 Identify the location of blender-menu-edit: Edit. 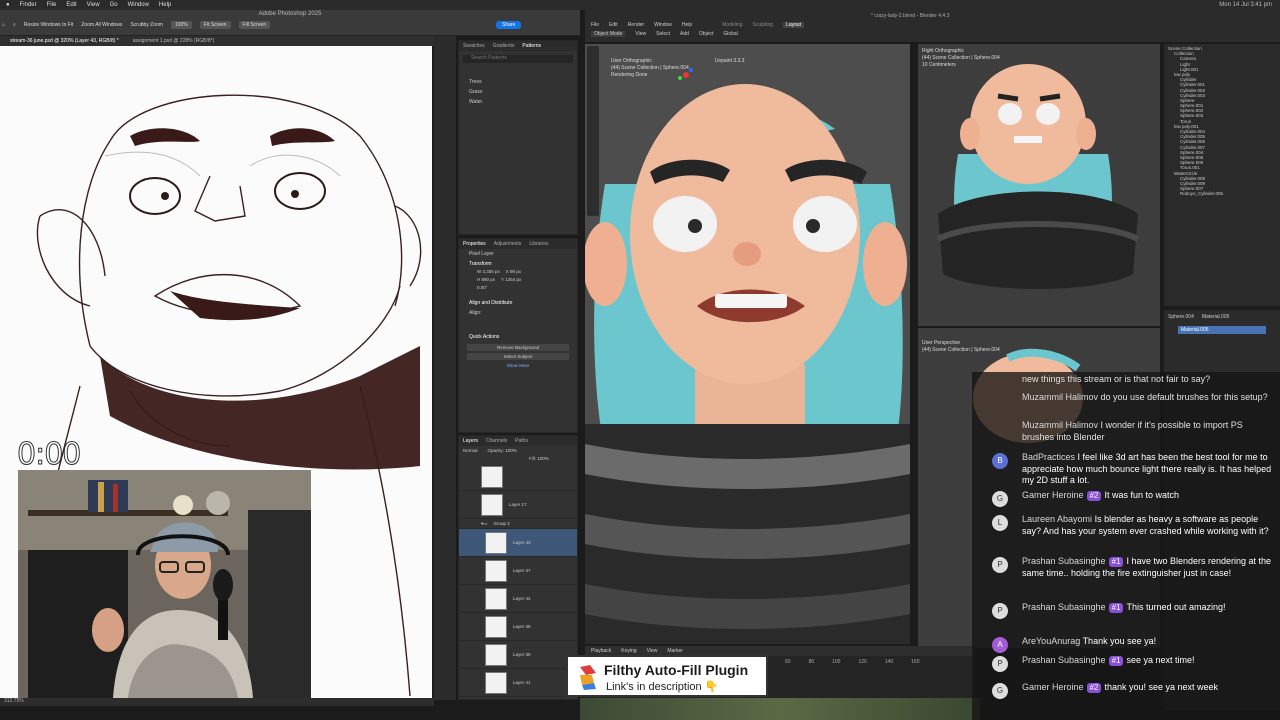
(613, 25).